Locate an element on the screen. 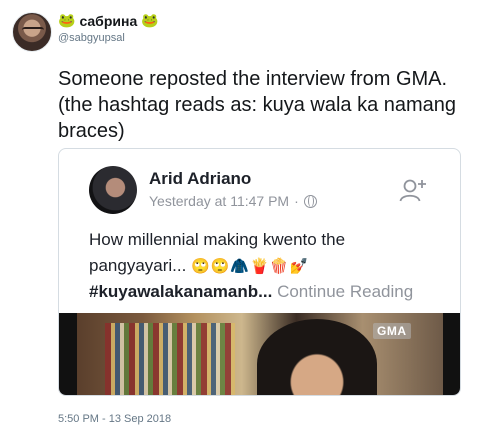 The width and height of the screenshot is (481, 431). add-friend-icon is located at coordinates (413, 190).